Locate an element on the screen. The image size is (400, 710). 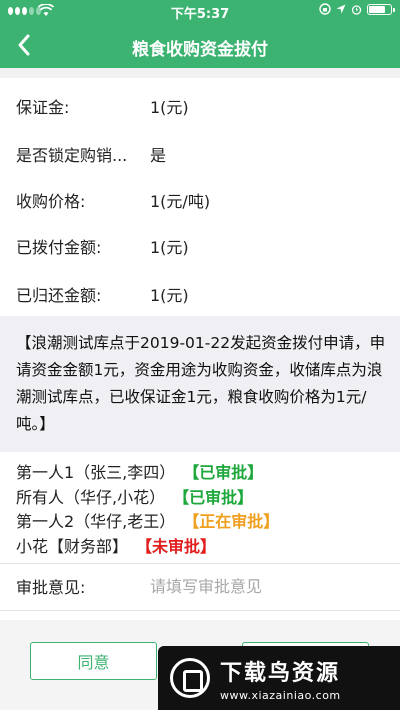
approver-name: 小花【财务部】 is located at coordinates (72, 546).